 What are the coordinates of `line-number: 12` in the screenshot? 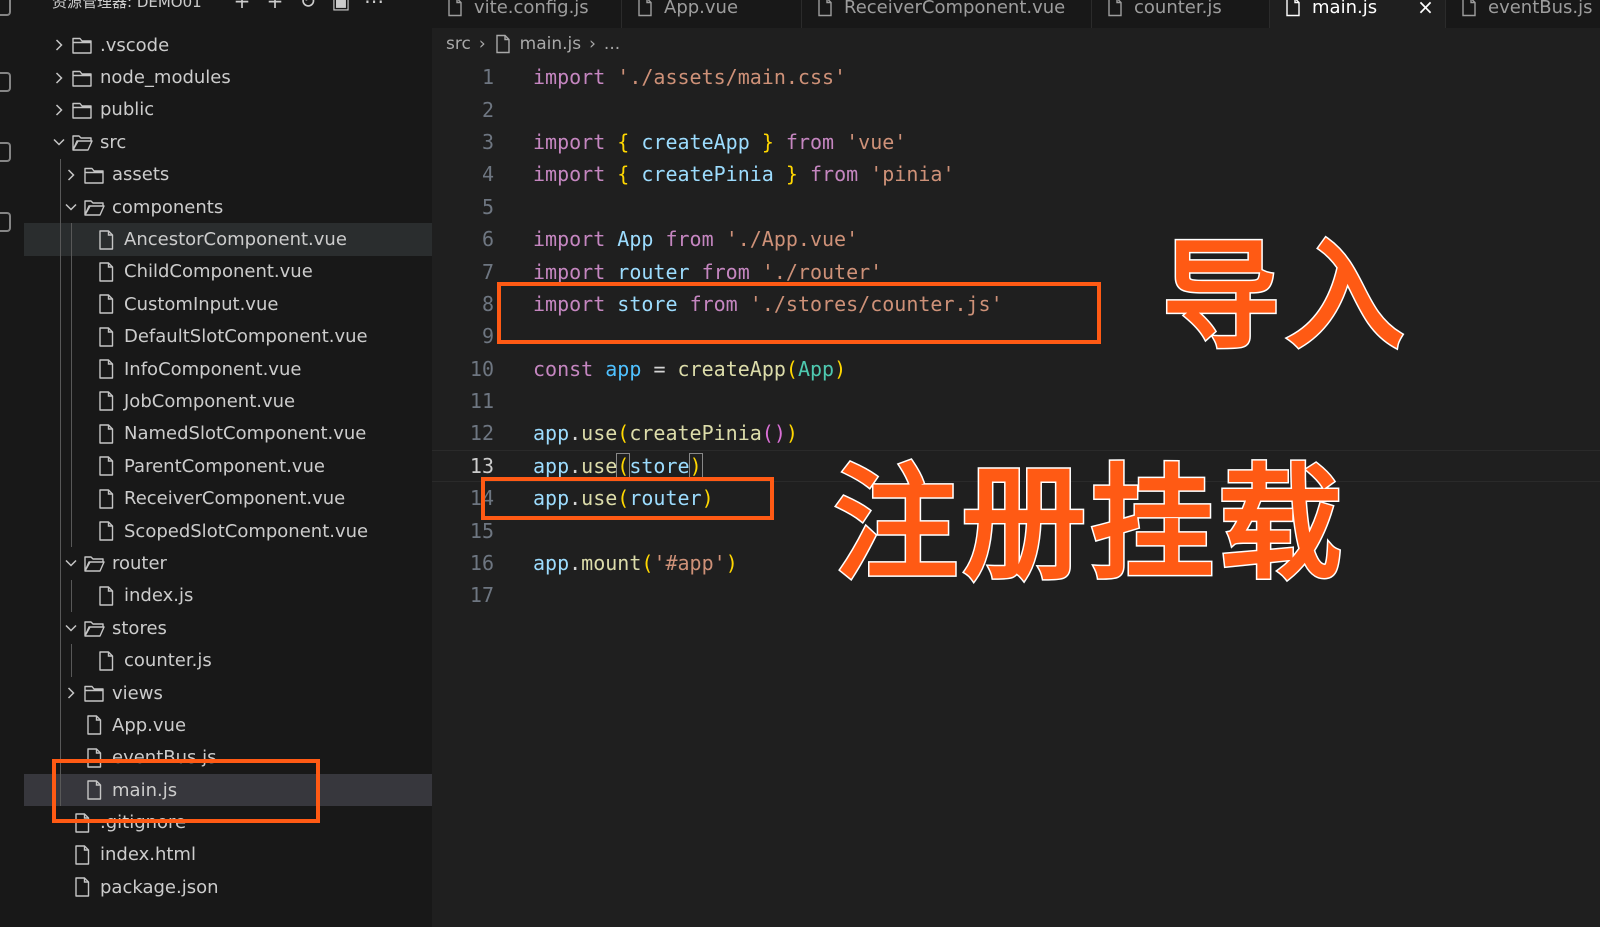 It's located at (481, 433).